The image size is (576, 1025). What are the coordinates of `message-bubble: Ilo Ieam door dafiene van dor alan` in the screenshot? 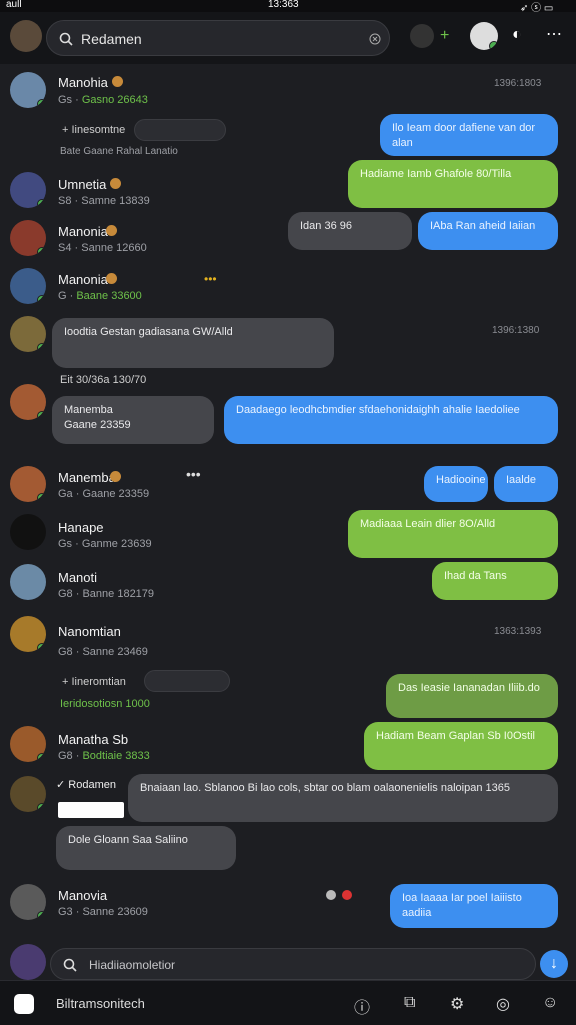 It's located at (469, 135).